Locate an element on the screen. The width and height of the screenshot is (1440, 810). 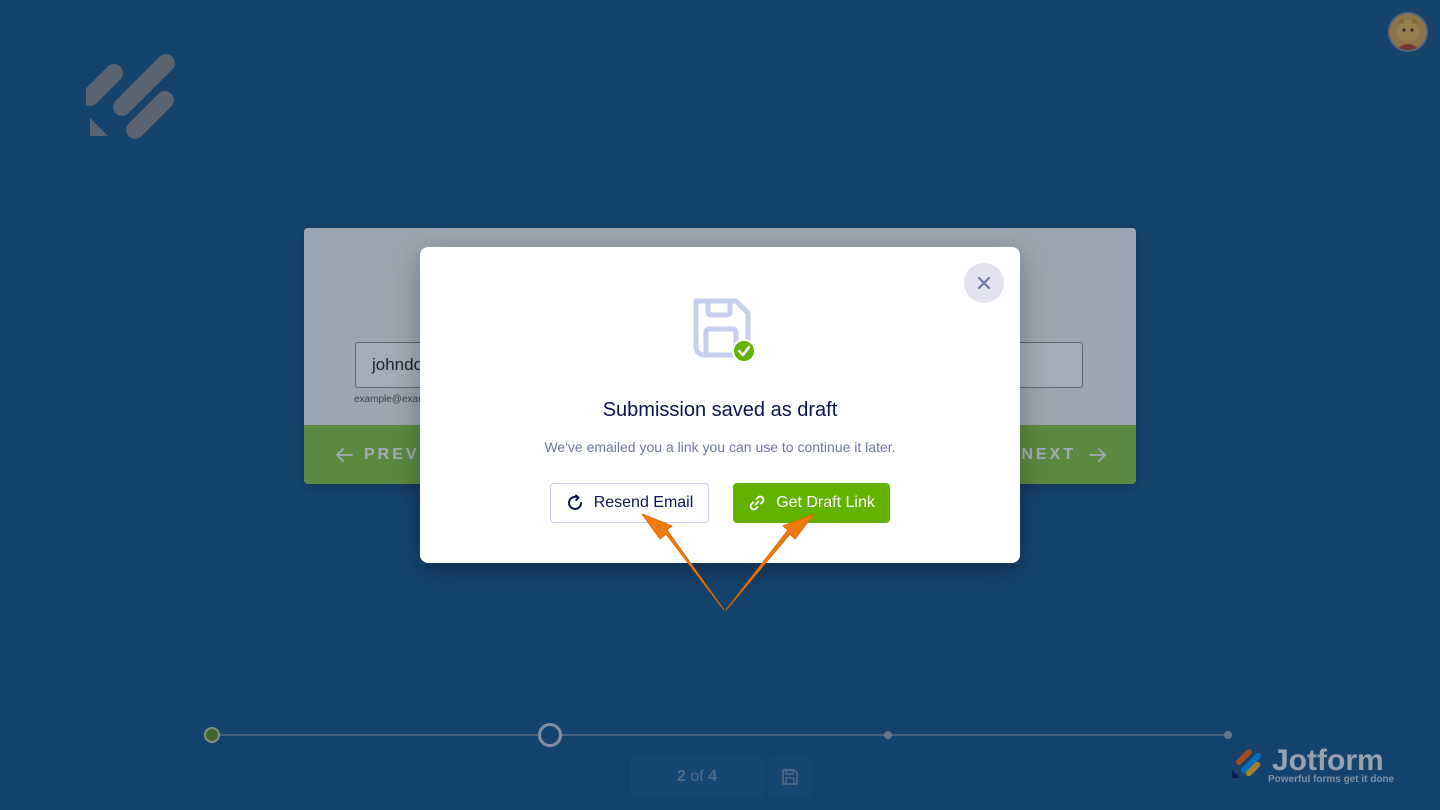
get-draft-link-button: Get Draft Link is located at coordinates (811, 503).